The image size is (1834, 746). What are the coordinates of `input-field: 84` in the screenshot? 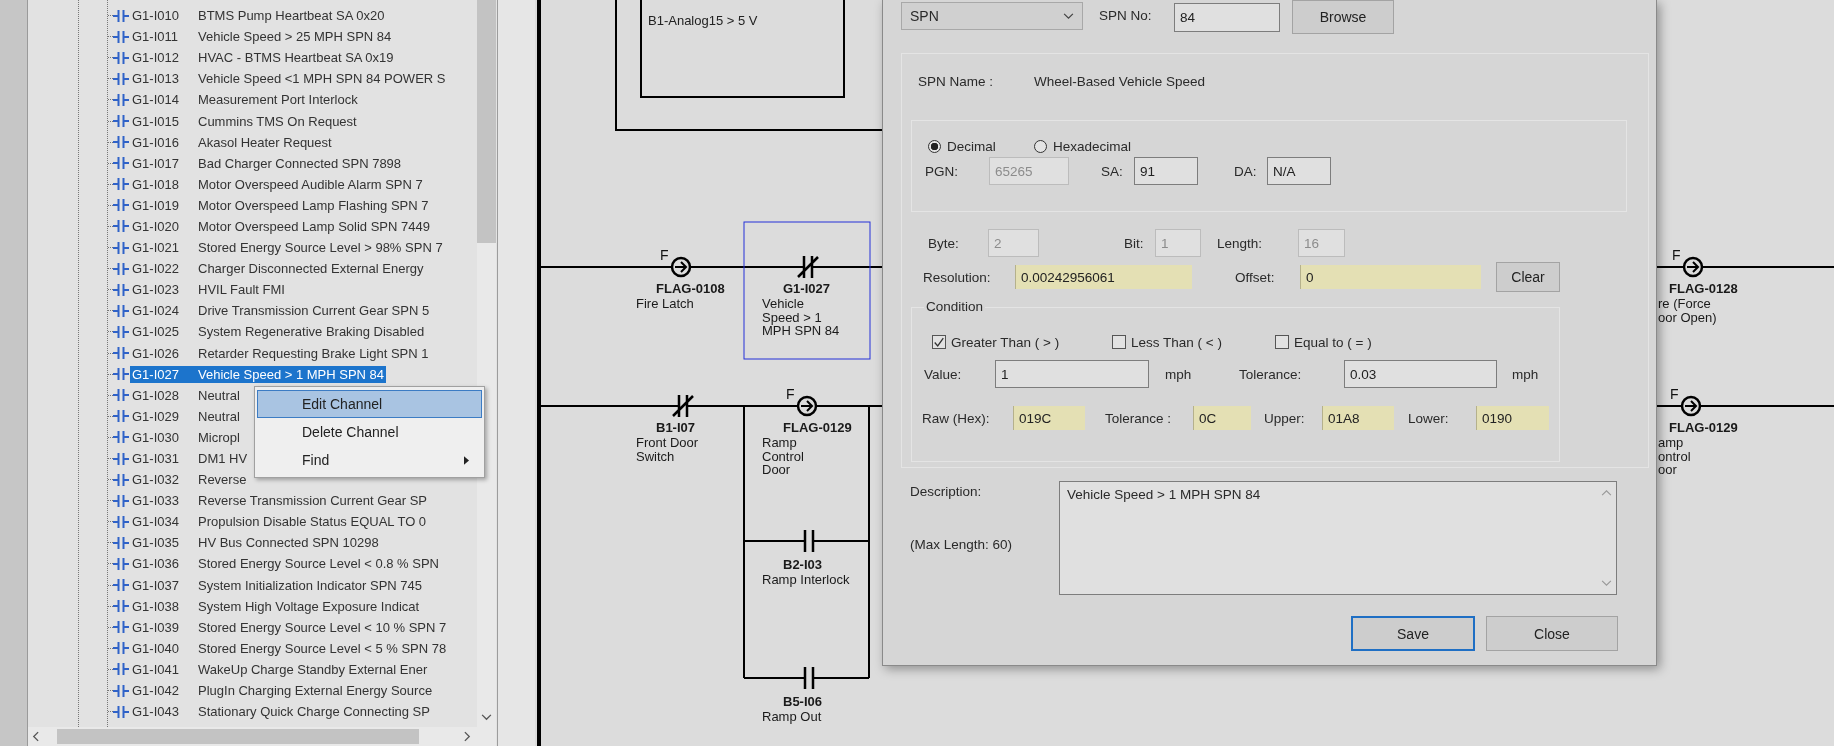 It's located at (1227, 17).